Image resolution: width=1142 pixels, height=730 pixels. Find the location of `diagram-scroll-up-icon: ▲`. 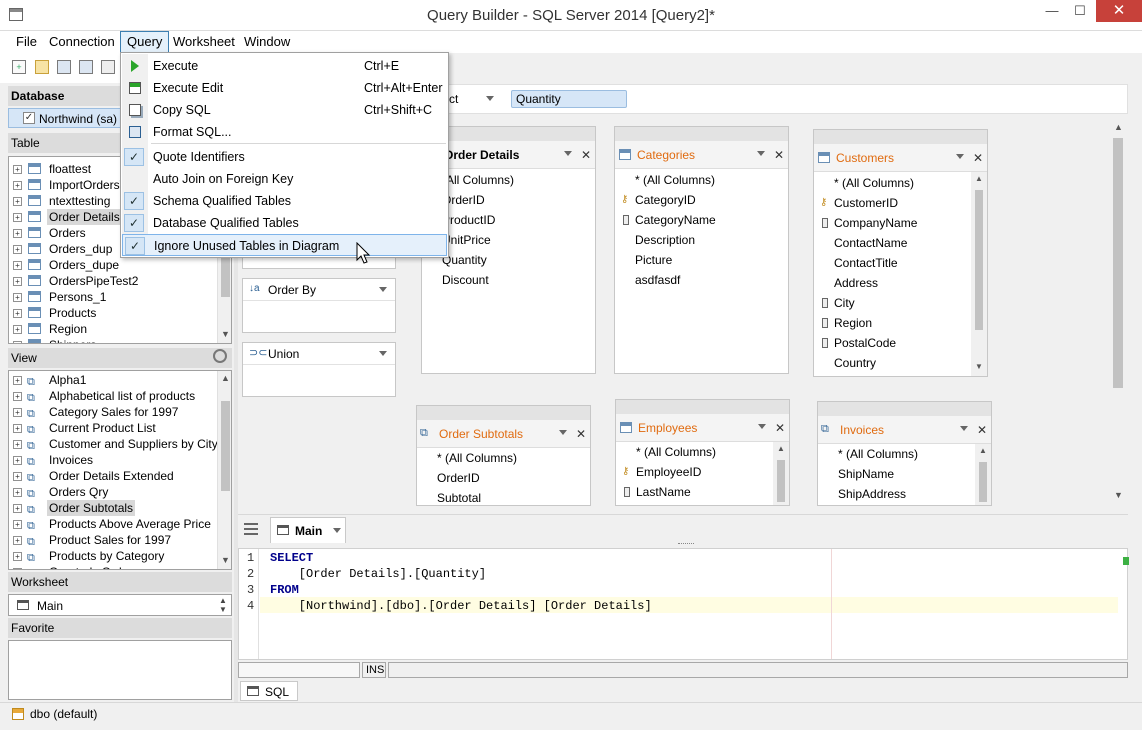

diagram-scroll-up-icon: ▲ is located at coordinates (1118, 127).